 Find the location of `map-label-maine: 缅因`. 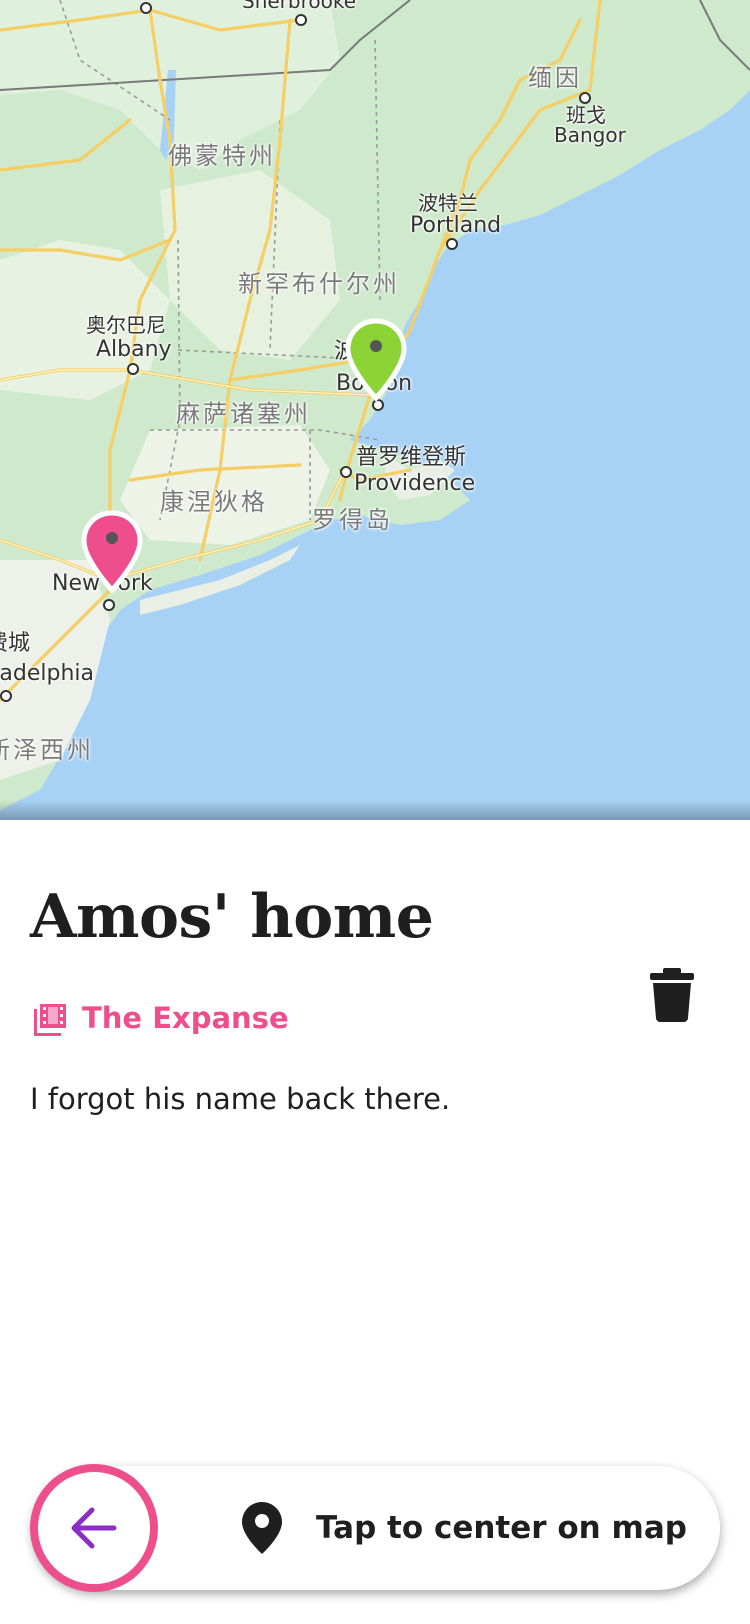

map-label-maine: 缅因 is located at coordinates (555, 78).